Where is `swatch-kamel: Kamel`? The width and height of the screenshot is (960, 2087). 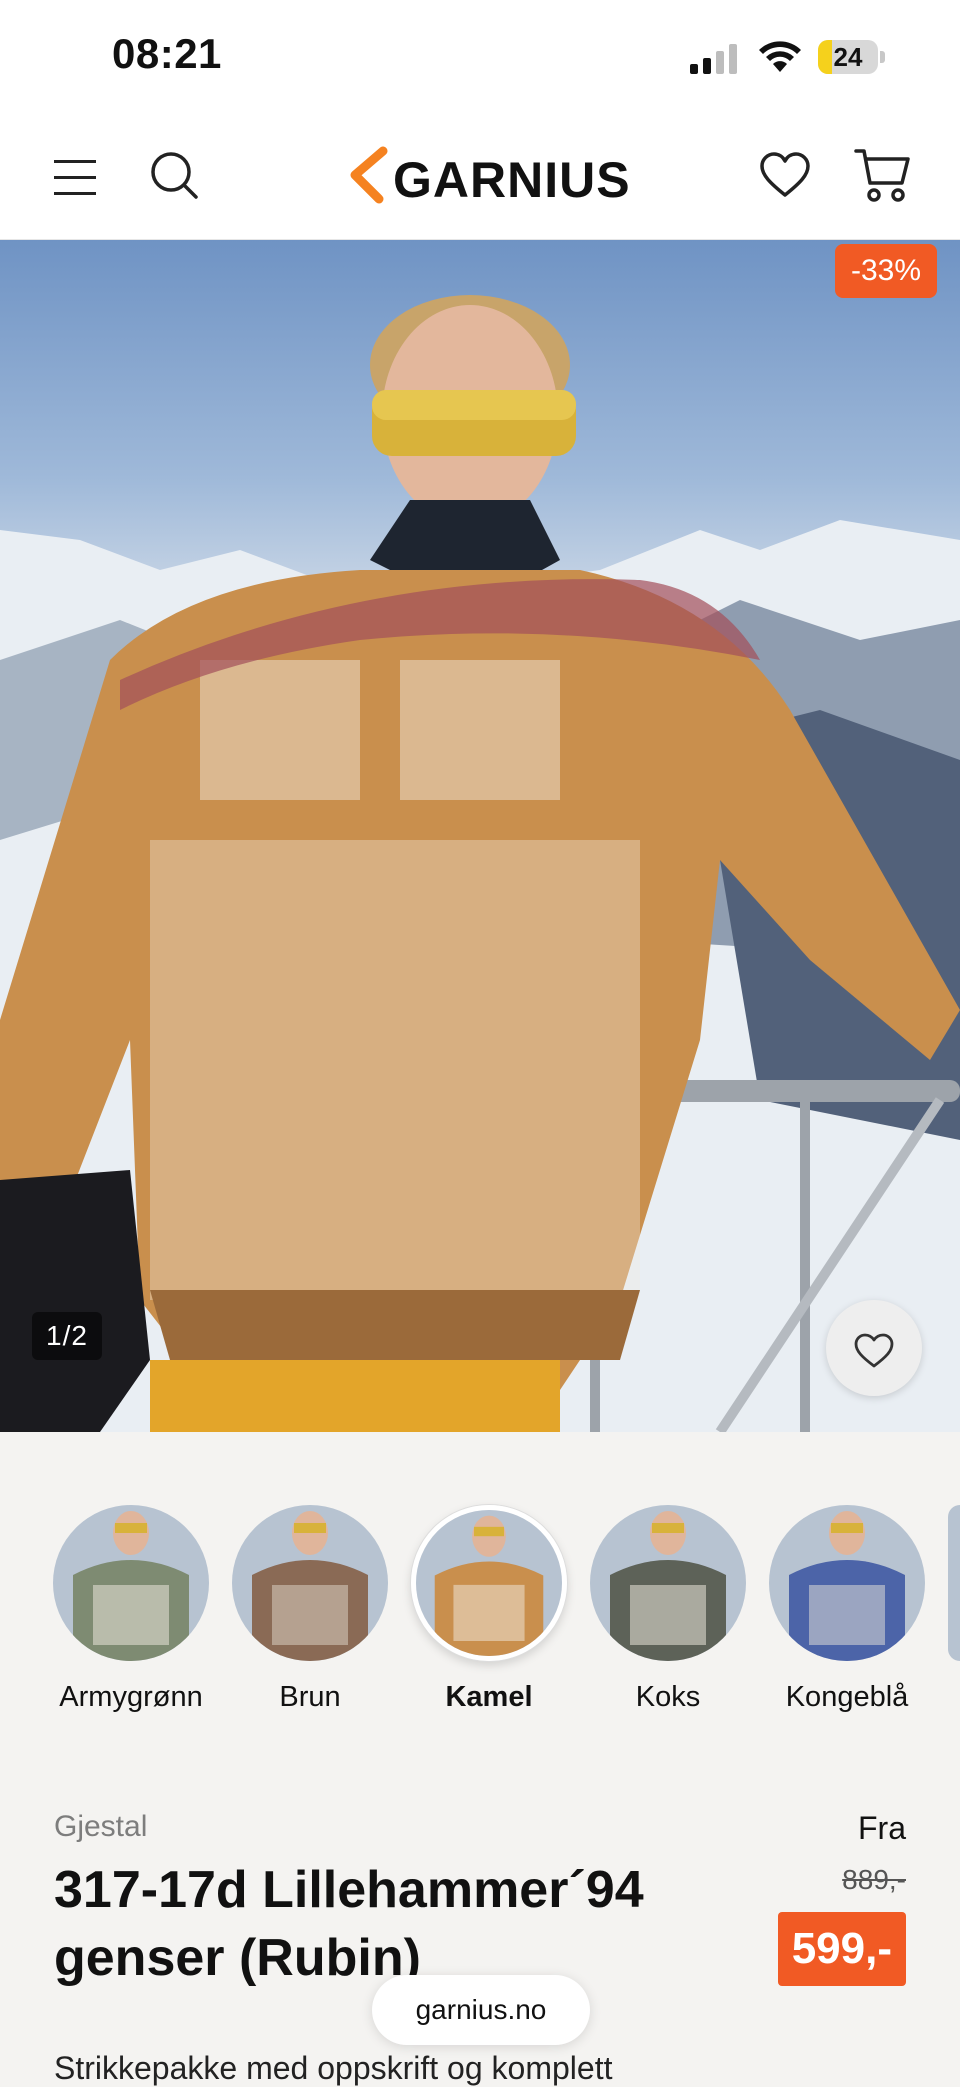 swatch-kamel: Kamel is located at coordinates (489, 1609).